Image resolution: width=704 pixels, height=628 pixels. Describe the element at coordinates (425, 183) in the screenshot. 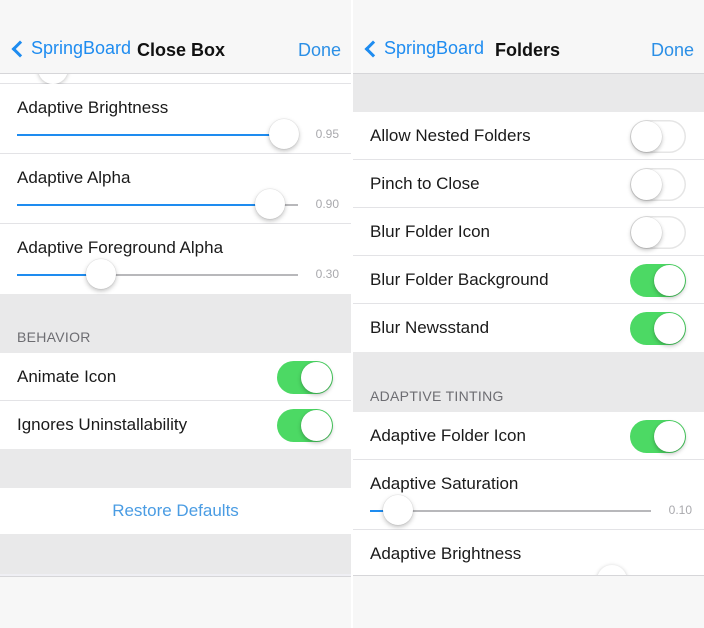

I see `toggle-label: Pinch to Close` at that location.